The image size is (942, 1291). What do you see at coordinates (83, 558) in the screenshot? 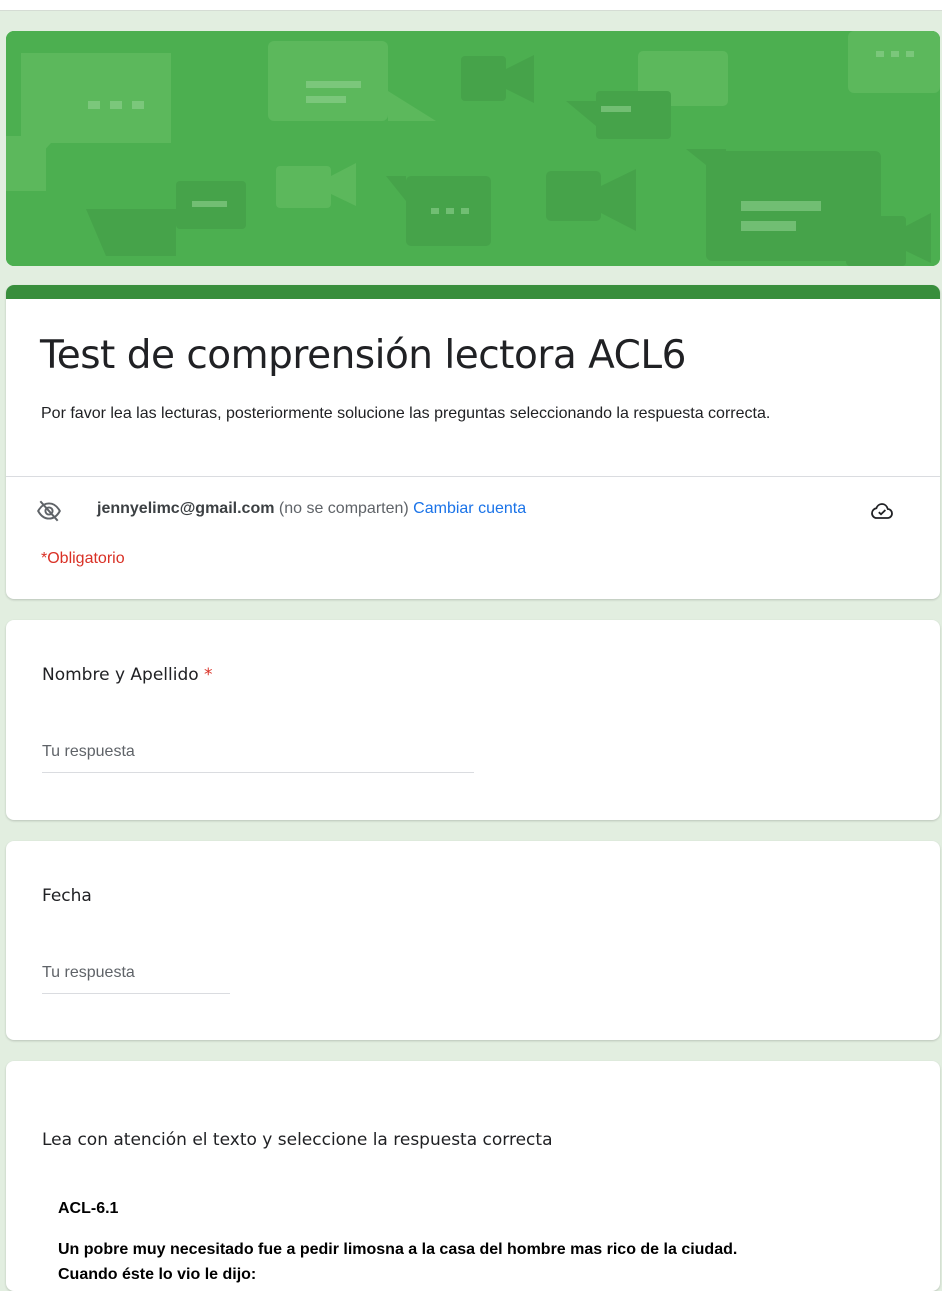
I see `required-note: *Obligatorio` at bounding box center [83, 558].